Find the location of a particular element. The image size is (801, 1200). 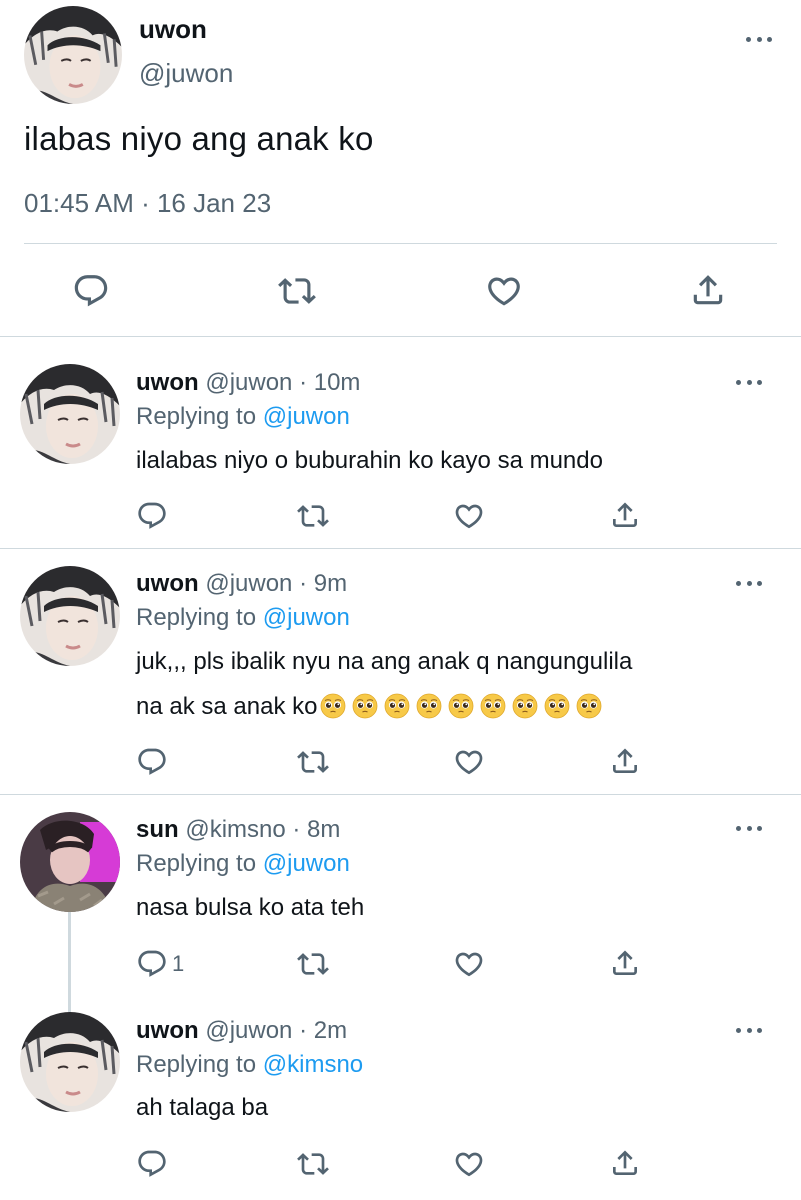

author-meta: @juwon · 2m is located at coordinates (276, 1030).